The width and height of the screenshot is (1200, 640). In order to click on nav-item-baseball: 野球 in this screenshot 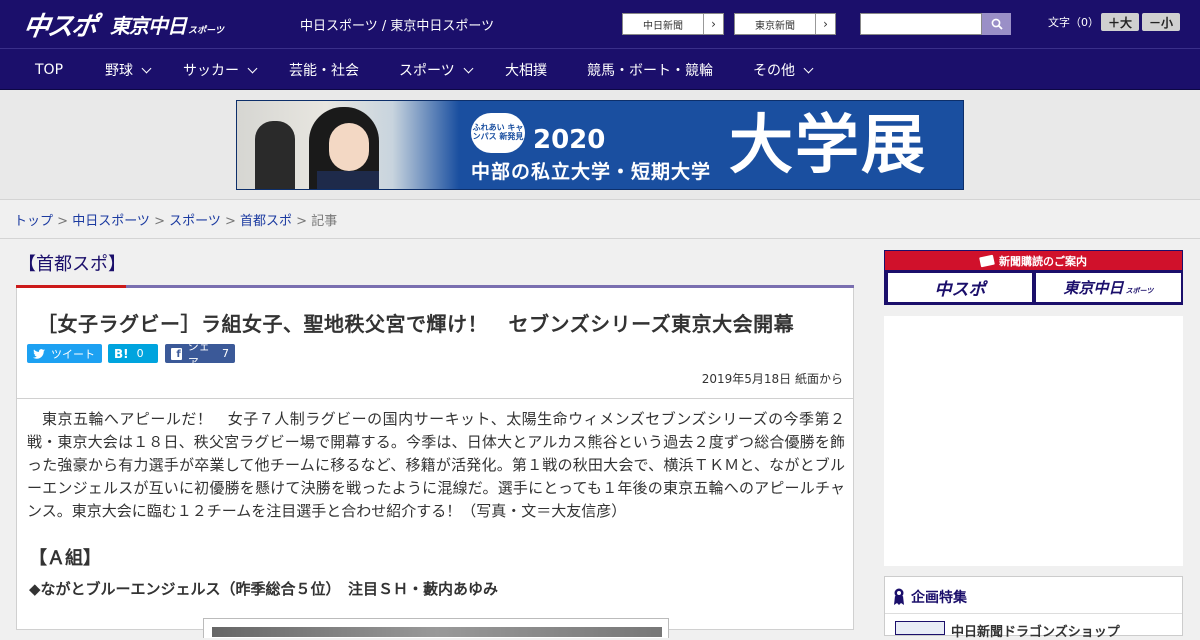, I will do `click(128, 70)`.